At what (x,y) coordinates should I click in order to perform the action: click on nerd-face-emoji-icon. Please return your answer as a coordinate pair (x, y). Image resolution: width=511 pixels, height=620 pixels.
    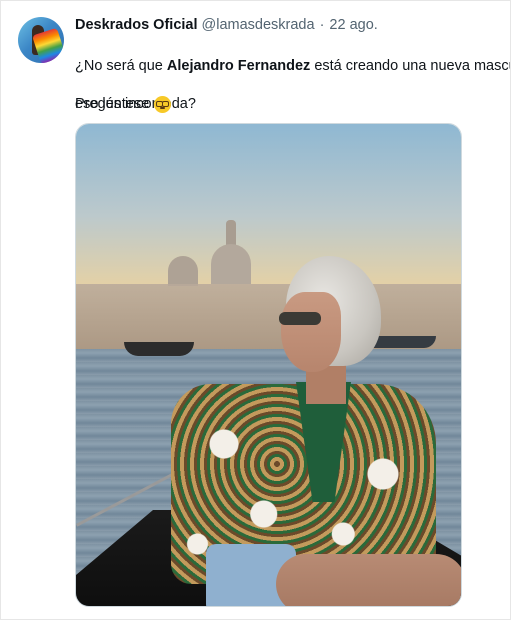
    Looking at the image, I should click on (163, 104).